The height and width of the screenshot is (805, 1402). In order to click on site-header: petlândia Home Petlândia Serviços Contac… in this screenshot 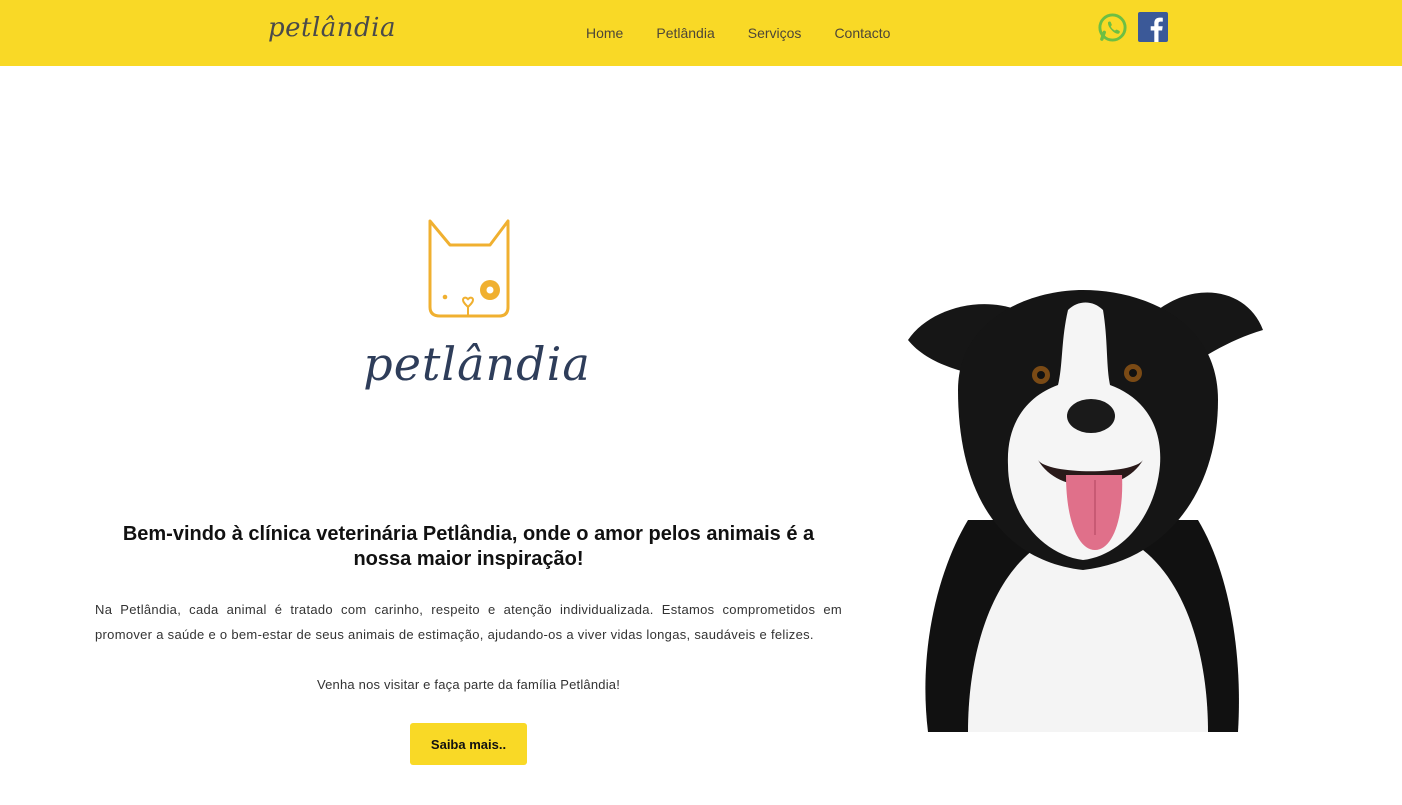, I will do `click(701, 33)`.